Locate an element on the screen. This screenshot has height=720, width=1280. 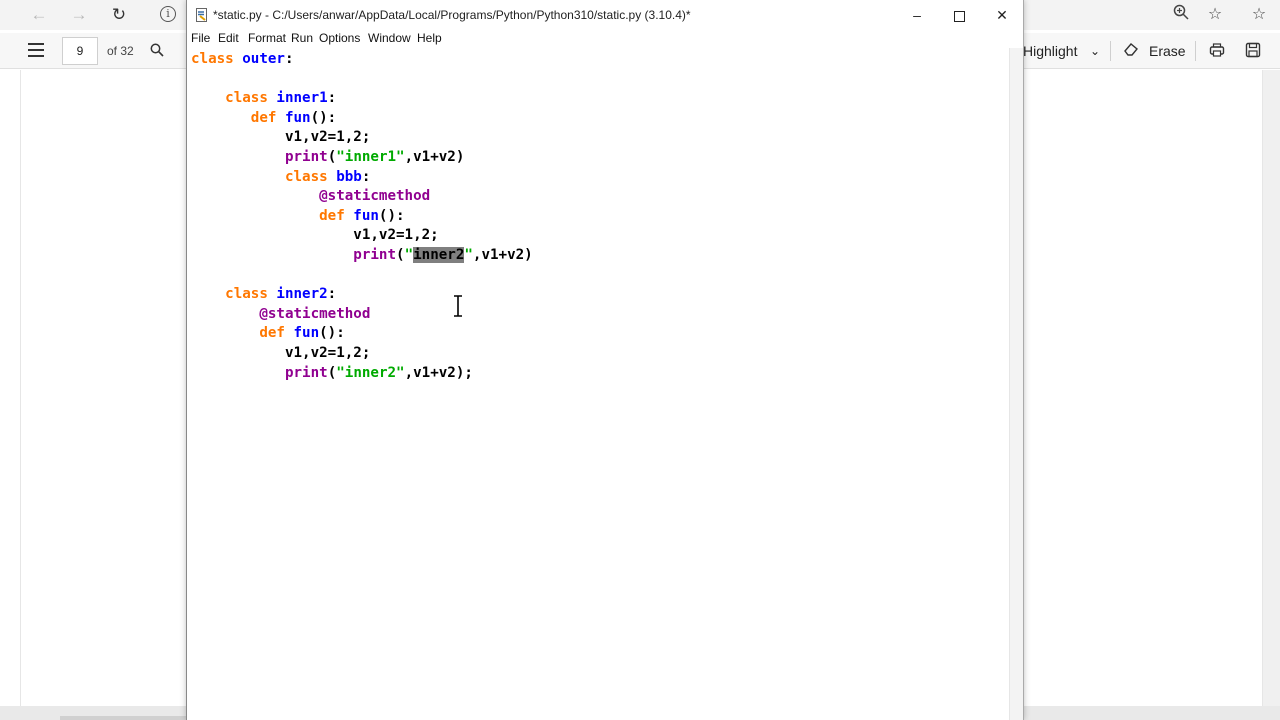
text-cursor-icon is located at coordinates (458, 306).